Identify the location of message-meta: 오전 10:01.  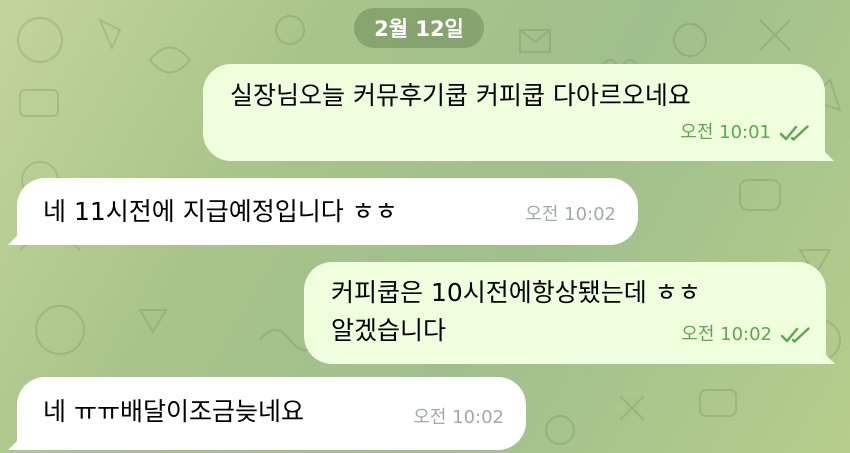
(745, 133).